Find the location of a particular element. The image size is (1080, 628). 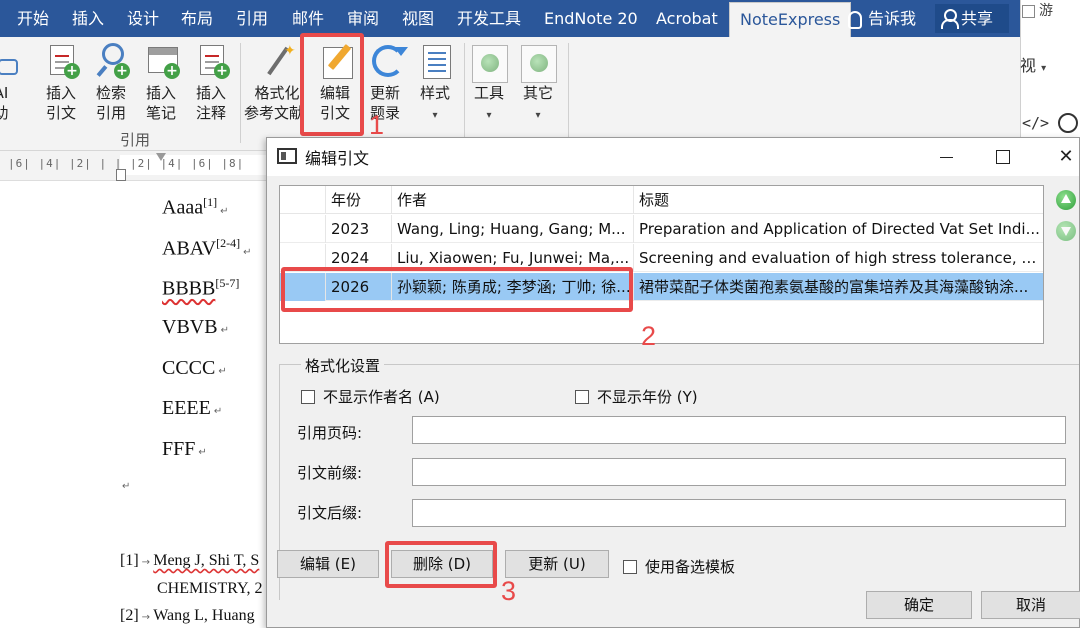

insert-annotation-button: + 插入注释 is located at coordinates (211, 87).